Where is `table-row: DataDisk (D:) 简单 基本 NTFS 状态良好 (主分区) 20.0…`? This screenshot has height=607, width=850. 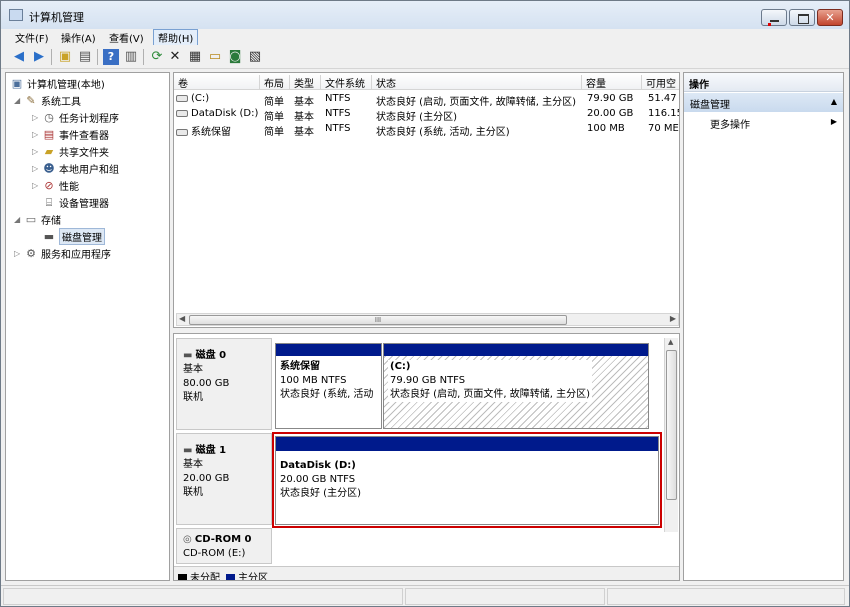
table-row: DataDisk (D:) 简单 基本 NTFS 状态良好 (主分区) 20.0… is located at coordinates (426, 115).